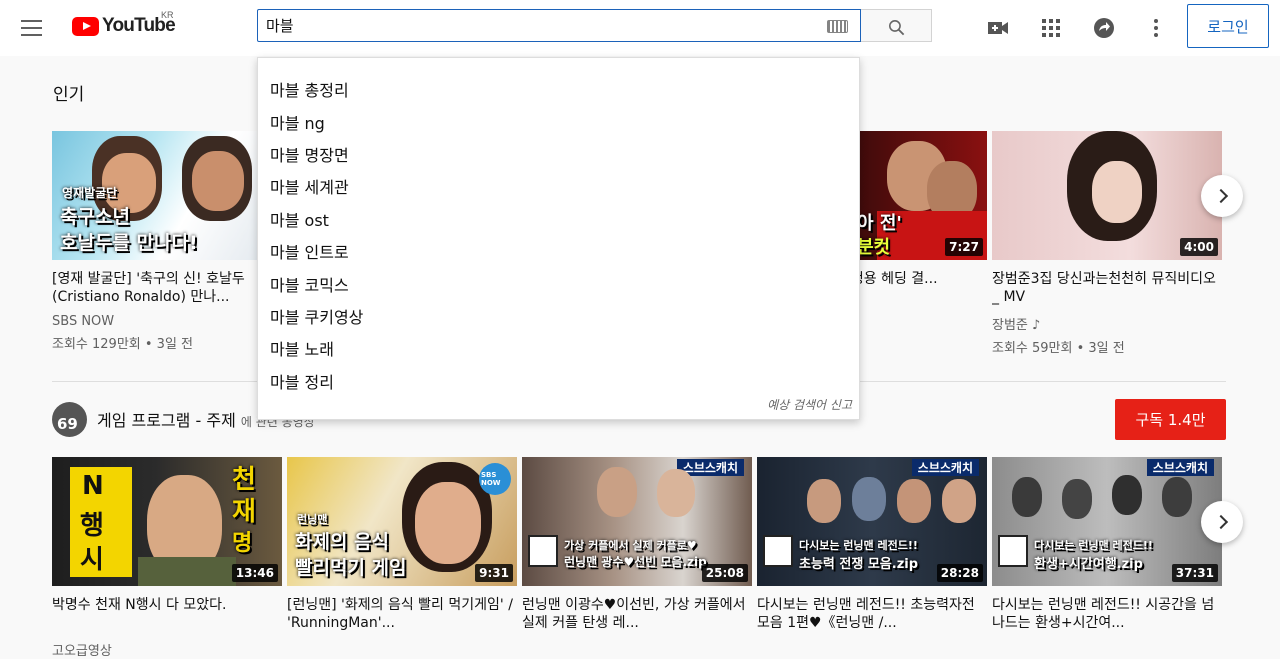  What do you see at coordinates (32, 28) in the screenshot?
I see `menu-icon` at bounding box center [32, 28].